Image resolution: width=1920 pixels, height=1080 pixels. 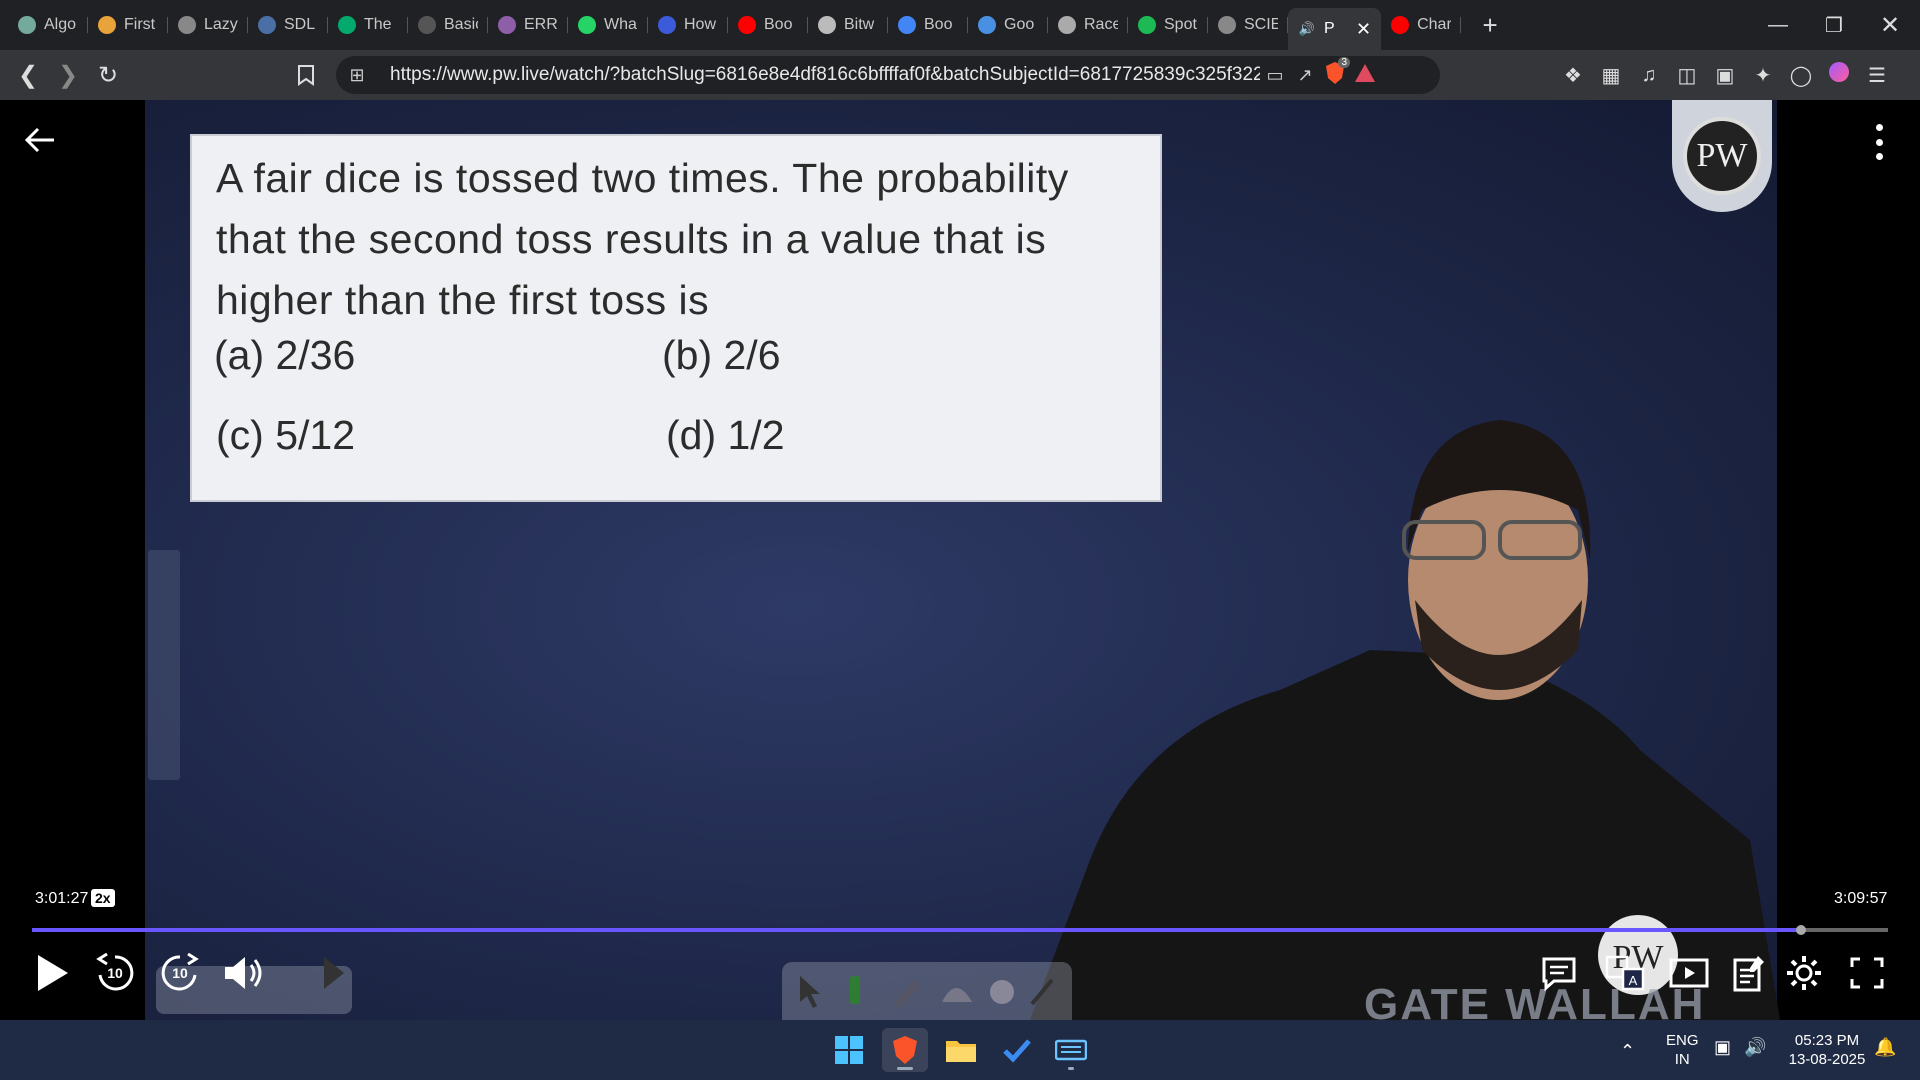 I want to click on tab-17: Char, so click(x=1421, y=25).